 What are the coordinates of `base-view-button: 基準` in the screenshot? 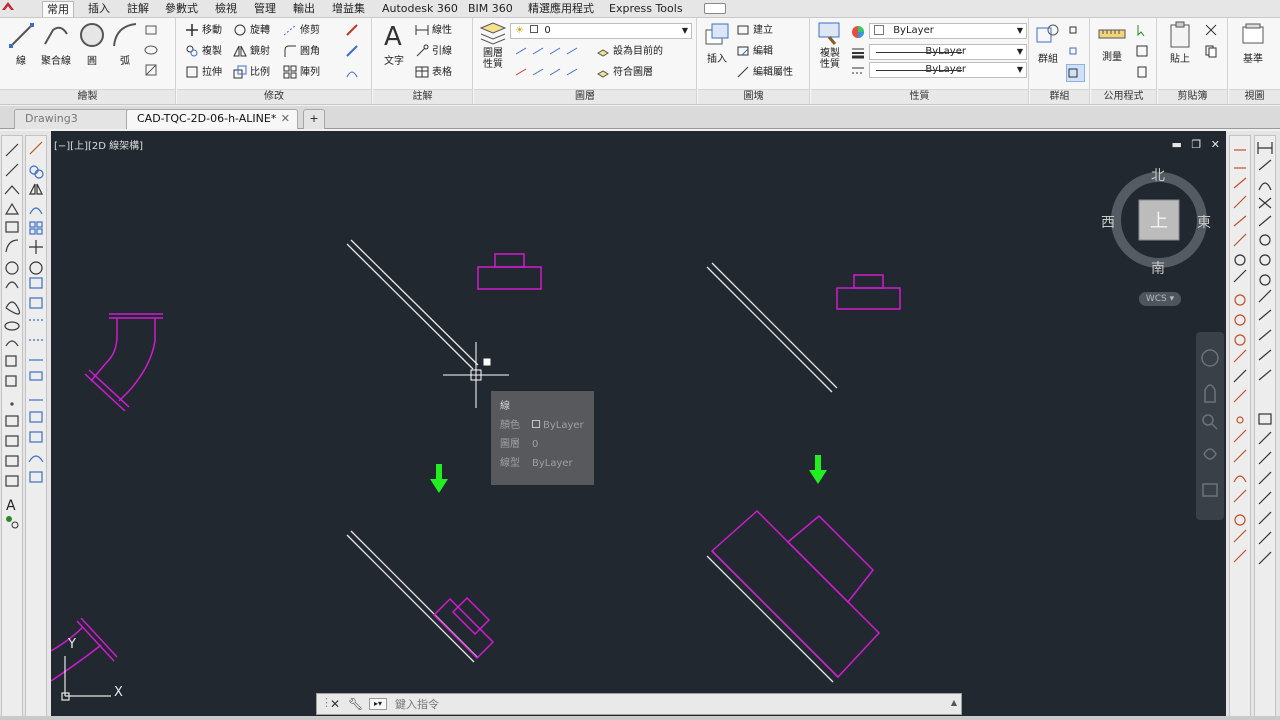 It's located at (1253, 42).